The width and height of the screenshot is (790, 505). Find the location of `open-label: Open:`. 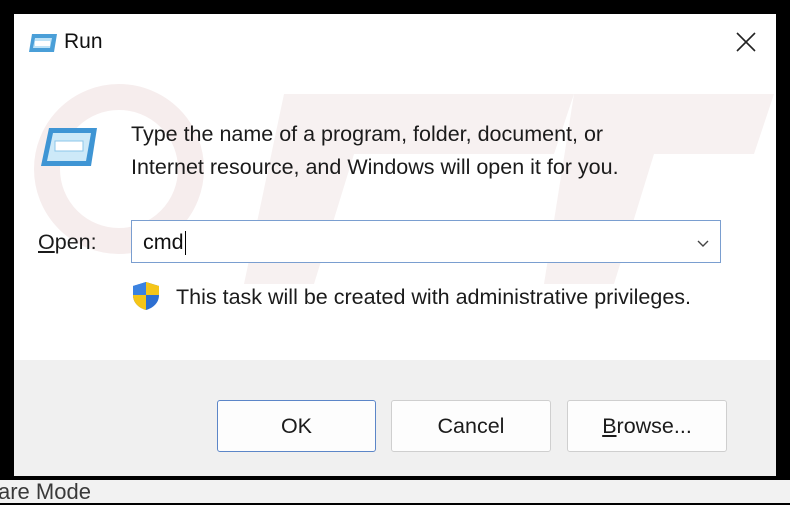

open-label: Open: is located at coordinates (67, 242).